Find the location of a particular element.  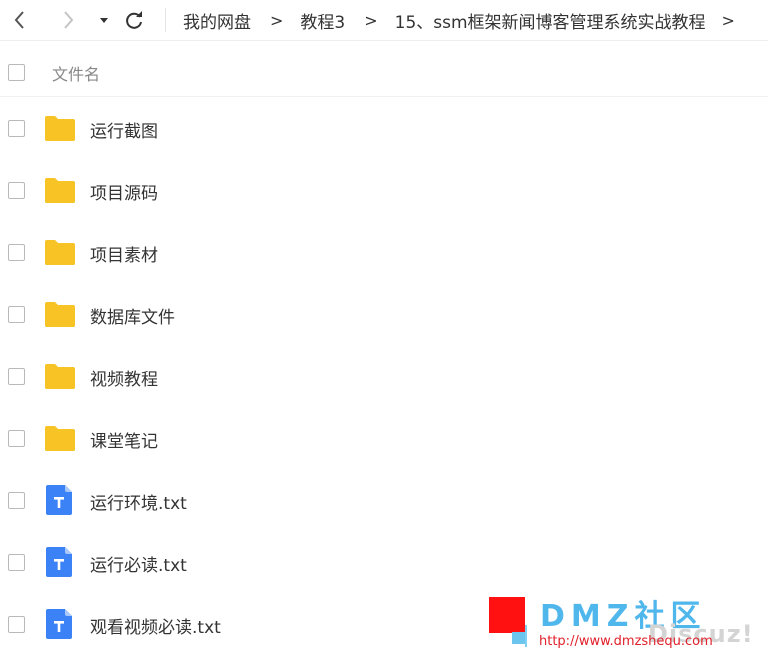

file-row: 视频教程 is located at coordinates (384, 377).